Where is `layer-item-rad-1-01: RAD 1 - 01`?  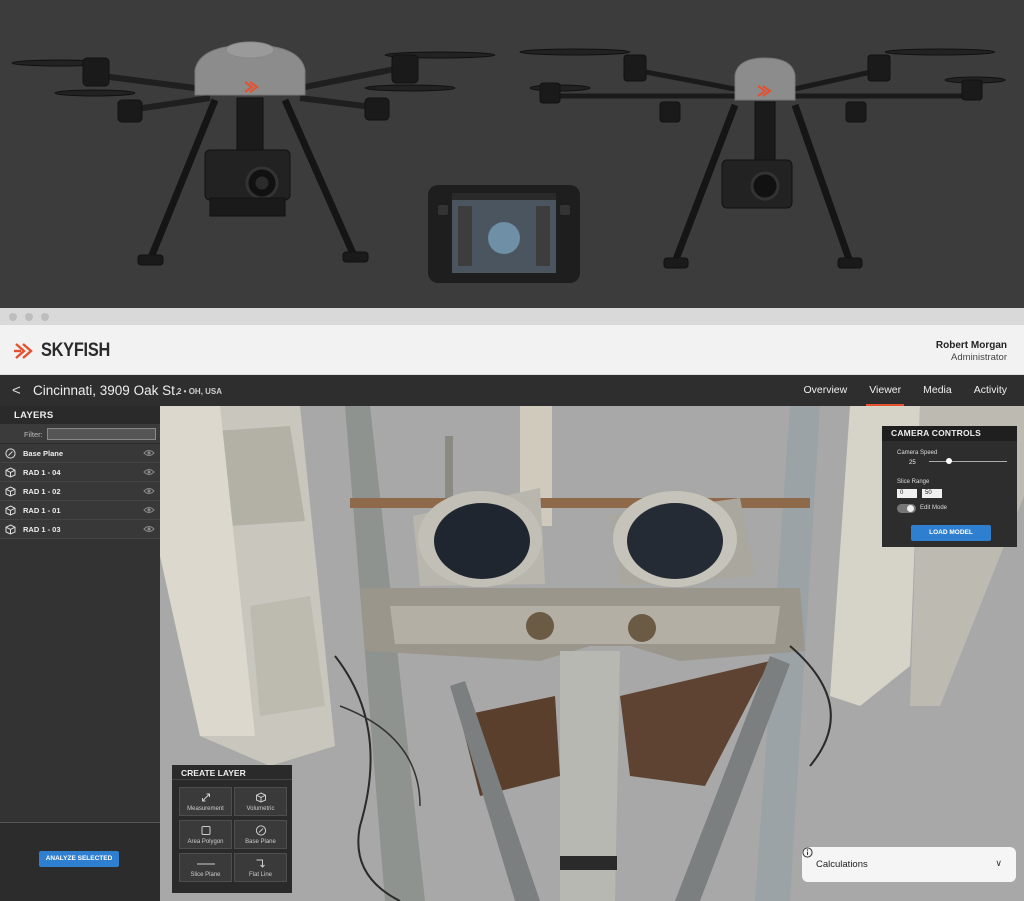 layer-item-rad-1-01: RAD 1 - 01 is located at coordinates (80, 510).